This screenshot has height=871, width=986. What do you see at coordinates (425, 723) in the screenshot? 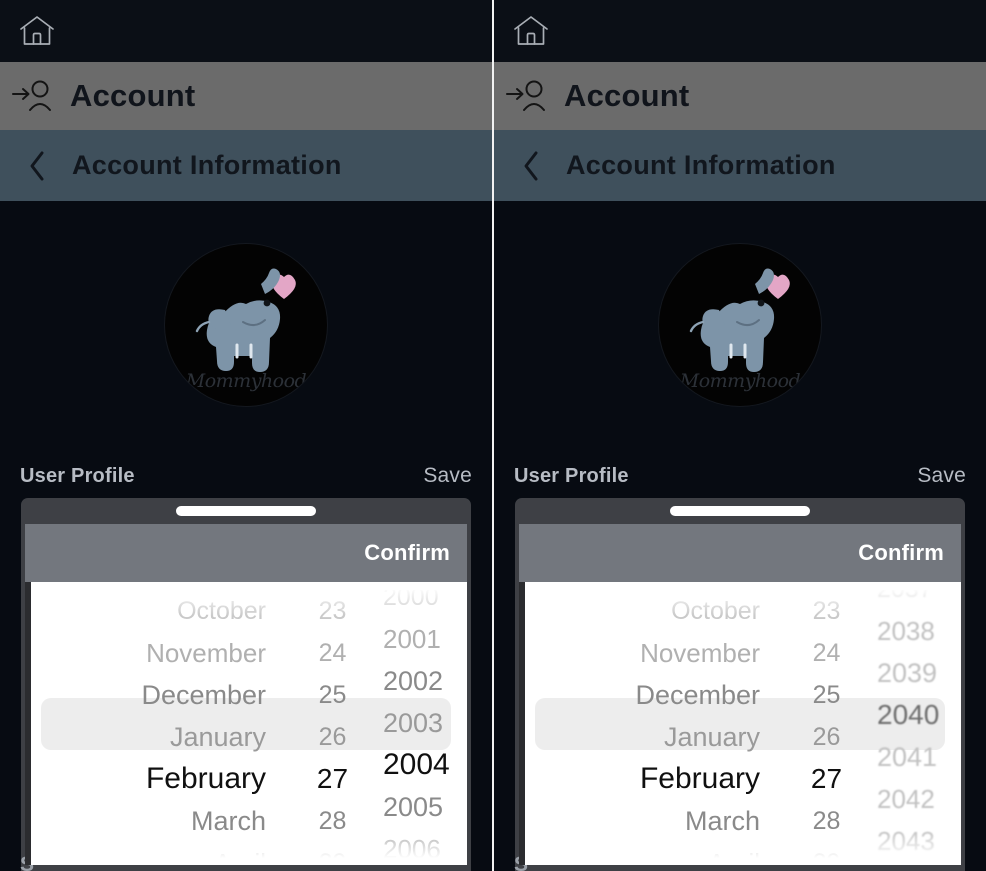
I see `picker-cell: 2003` at bounding box center [425, 723].